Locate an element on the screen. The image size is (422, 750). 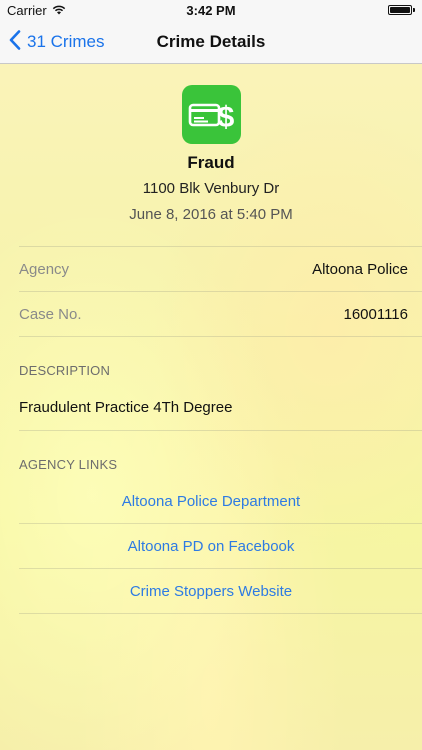
crime-address: 1100 Blk Venbury Dr is located at coordinates (211, 188).